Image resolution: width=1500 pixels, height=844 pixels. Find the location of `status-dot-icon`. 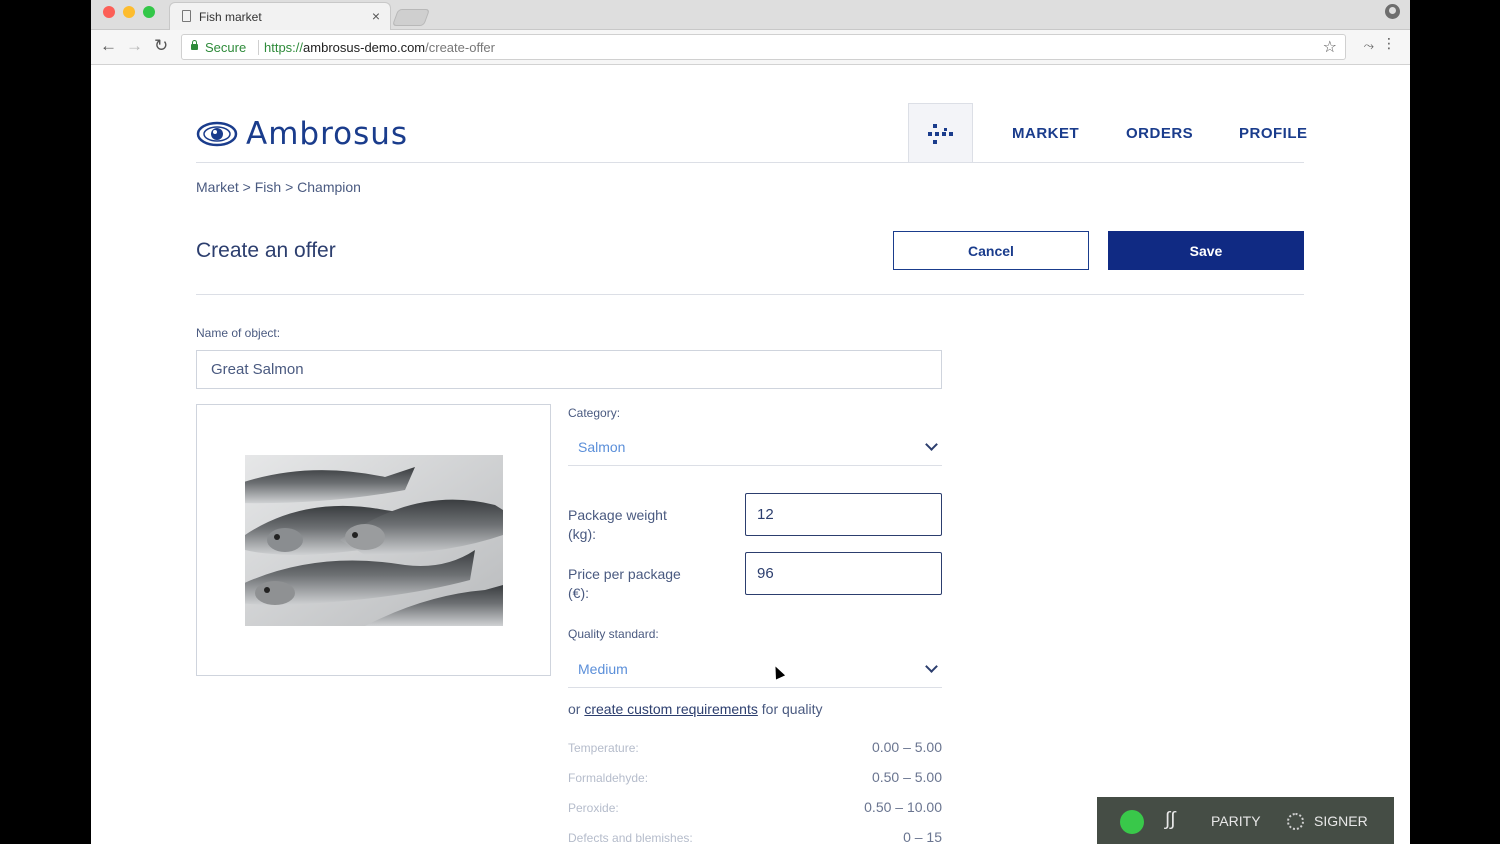

status-dot-icon is located at coordinates (1132, 822).